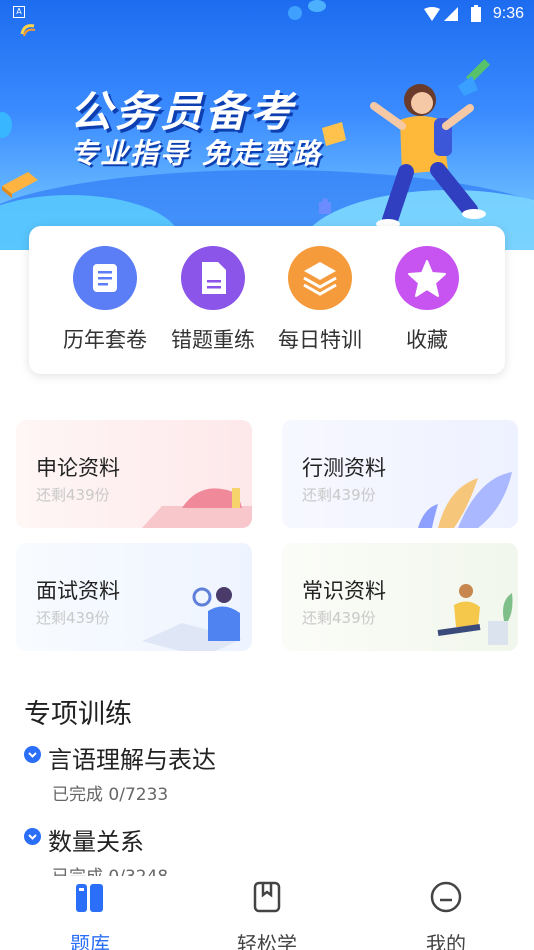  Describe the element at coordinates (325, 206) in the screenshot. I see `puzzle-decor-icon` at that location.